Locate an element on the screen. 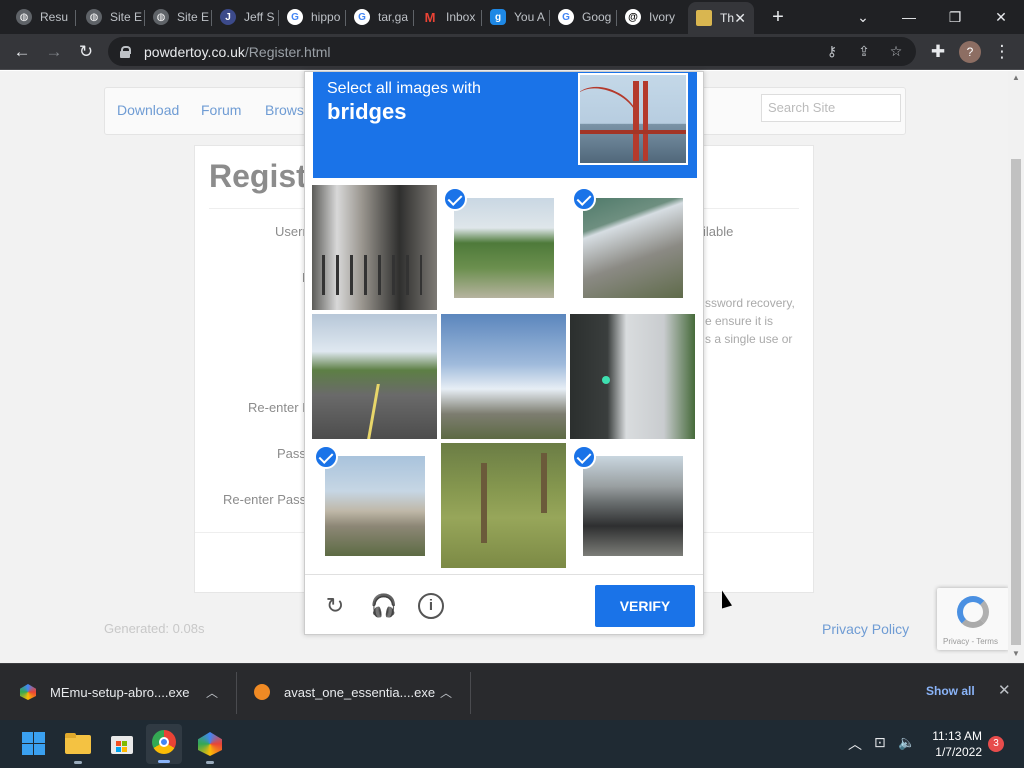  download-filename: MEmu-setup-abro....exe is located at coordinates (120, 692).